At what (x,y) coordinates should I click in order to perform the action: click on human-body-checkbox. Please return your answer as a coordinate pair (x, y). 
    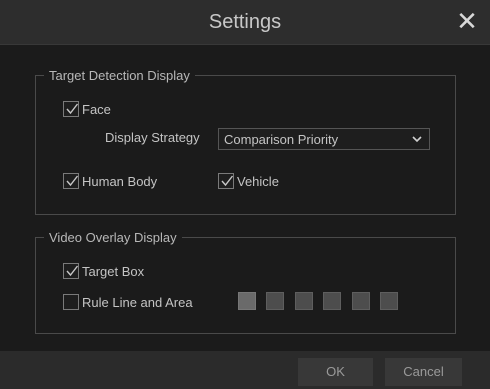
    Looking at the image, I should click on (71, 181).